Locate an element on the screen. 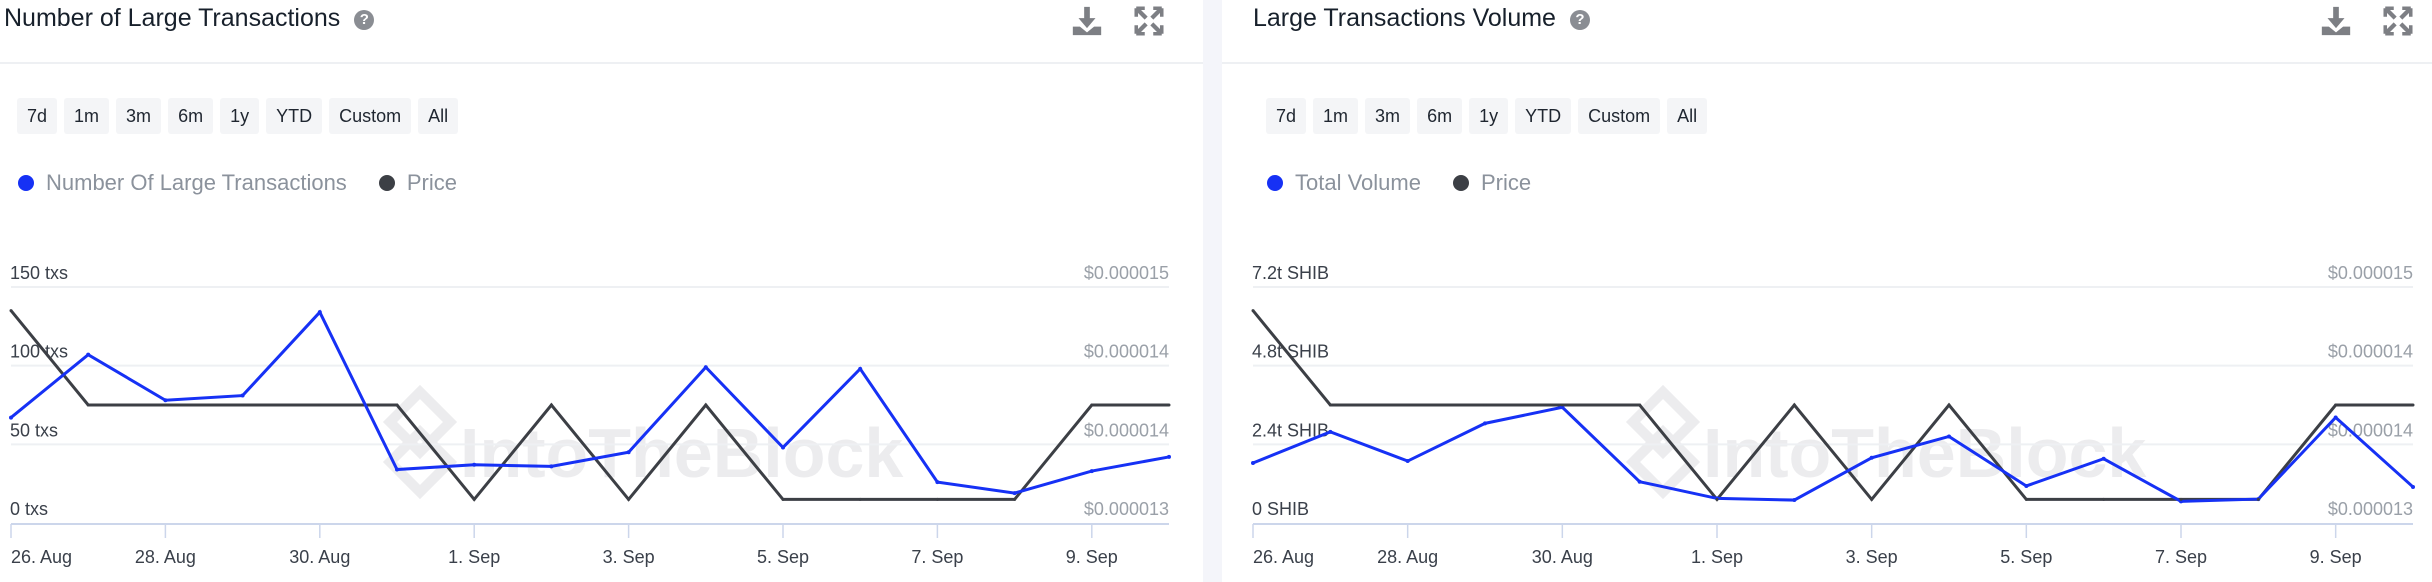 This screenshot has width=2432, height=582. y-axis-right-tick-label: $0.000014 is located at coordinates (1126, 430).